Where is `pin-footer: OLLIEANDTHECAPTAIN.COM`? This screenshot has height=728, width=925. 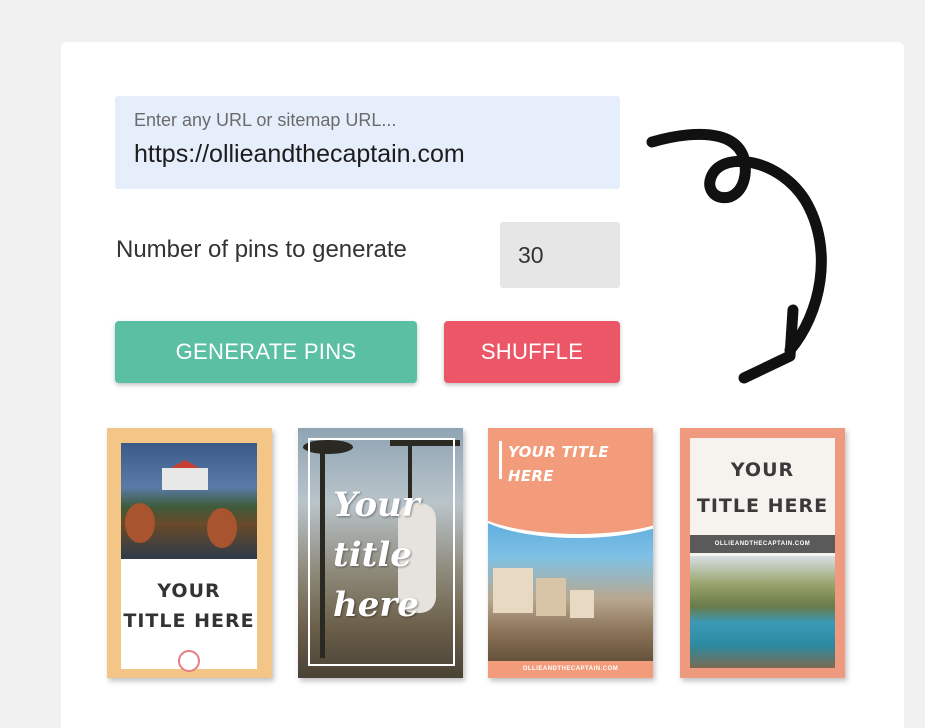 pin-footer: OLLIEANDTHECAPTAIN.COM is located at coordinates (570, 669).